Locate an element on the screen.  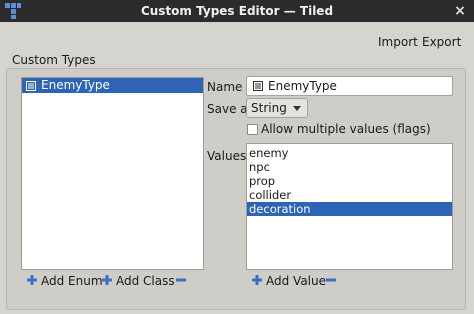
type-item-label: EnemyType is located at coordinates (75, 85).